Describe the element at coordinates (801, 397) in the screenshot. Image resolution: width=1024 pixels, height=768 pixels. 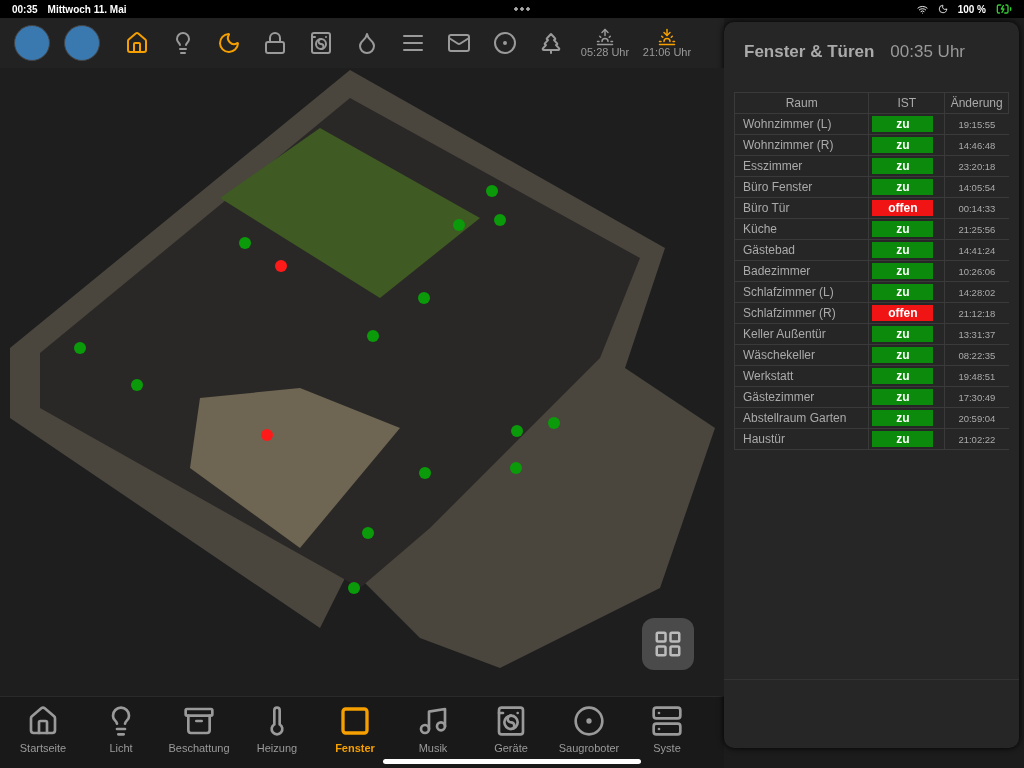
I see `table-cell: Gästezimmer` at that location.